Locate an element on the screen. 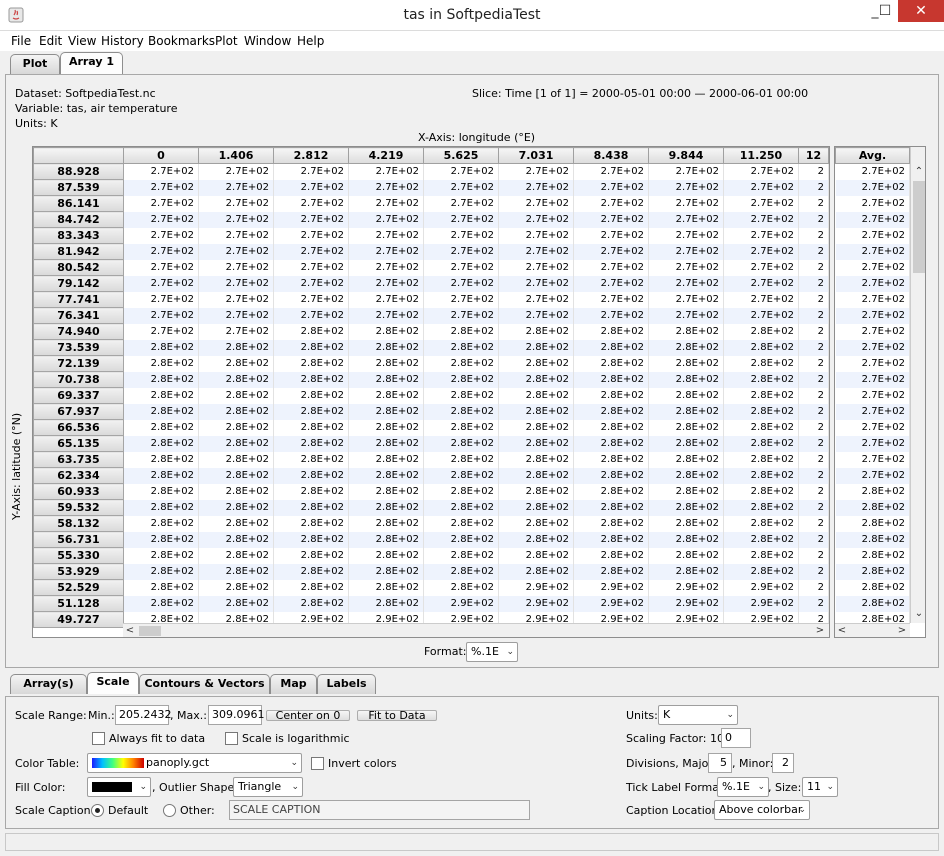  caption-location-select: Above colorbar ⌄ is located at coordinates (762, 810).